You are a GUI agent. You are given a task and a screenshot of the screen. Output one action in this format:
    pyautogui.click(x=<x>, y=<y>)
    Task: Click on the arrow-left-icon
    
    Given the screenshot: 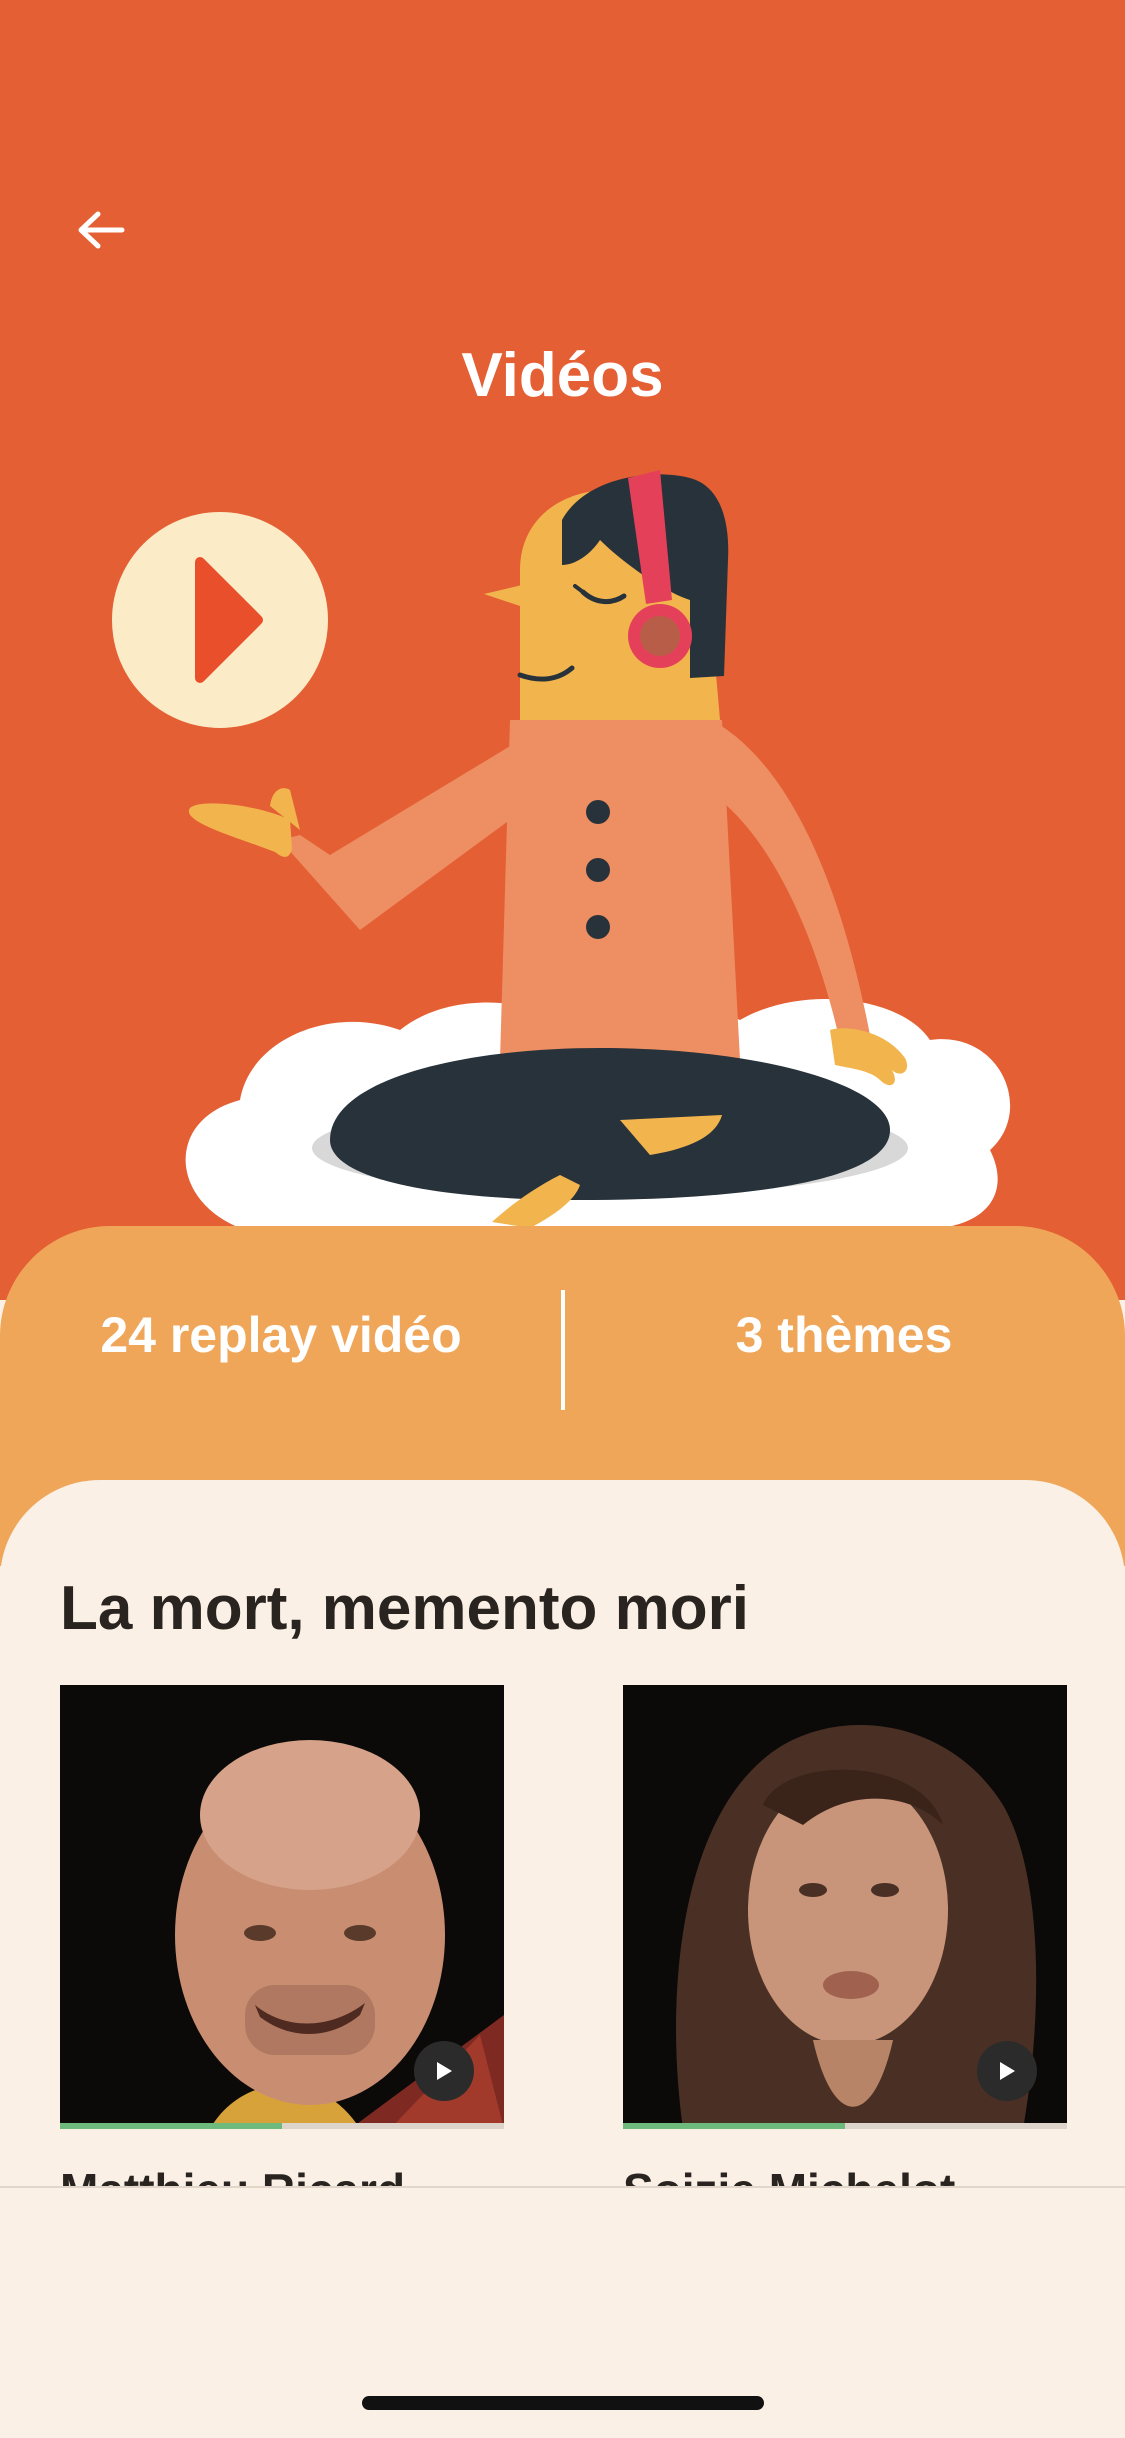 What is the action you would take?
    pyautogui.click(x=101, y=230)
    